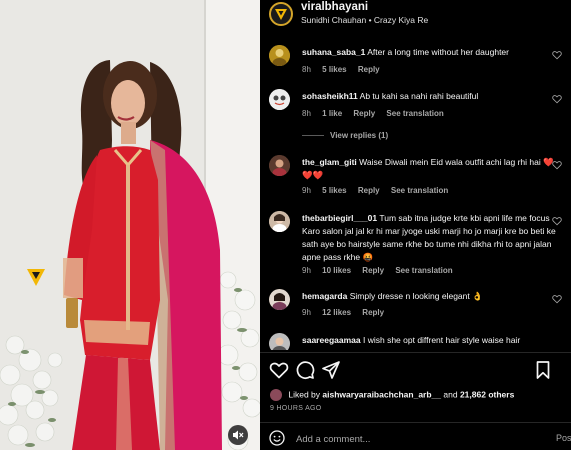 This screenshot has width=571, height=450. What do you see at coordinates (276, 395) in the screenshot?
I see `liker-avatar` at bounding box center [276, 395].